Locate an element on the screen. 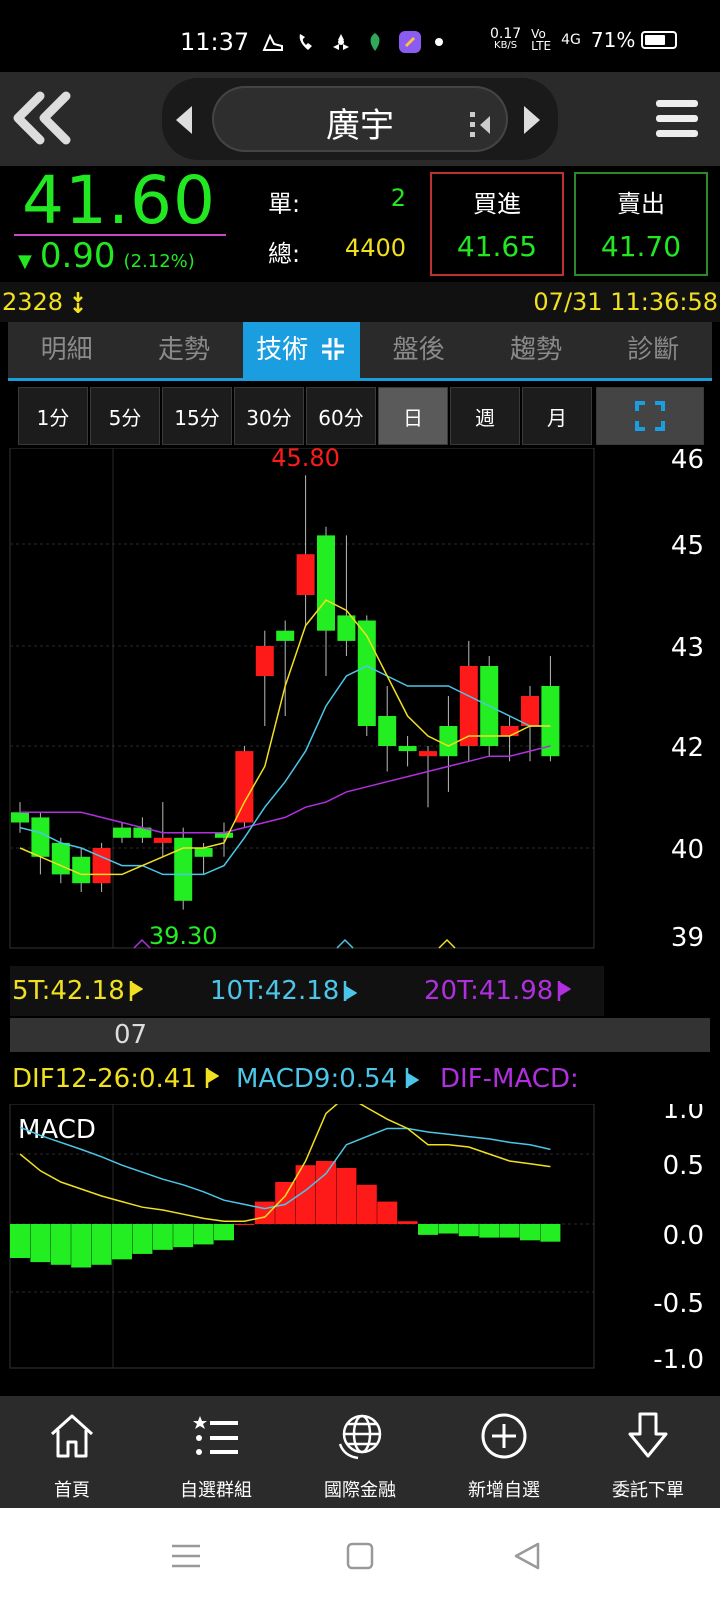 The height and width of the screenshot is (1600, 720). stock-name-pill: 廣宇 is located at coordinates (360, 119).